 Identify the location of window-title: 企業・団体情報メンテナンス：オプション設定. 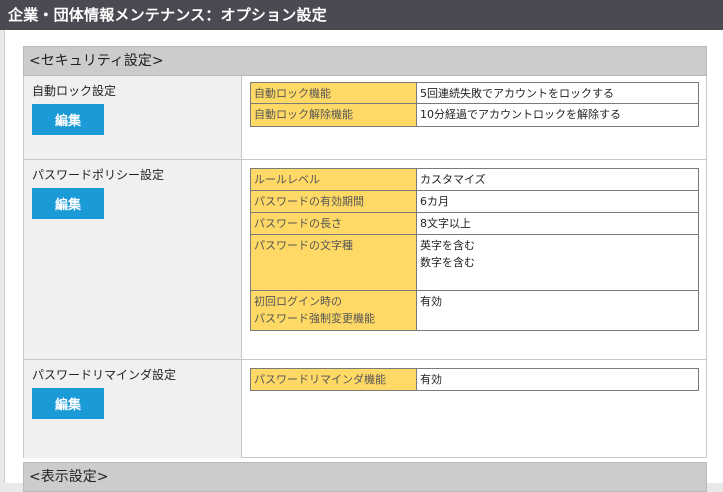
(361, 15).